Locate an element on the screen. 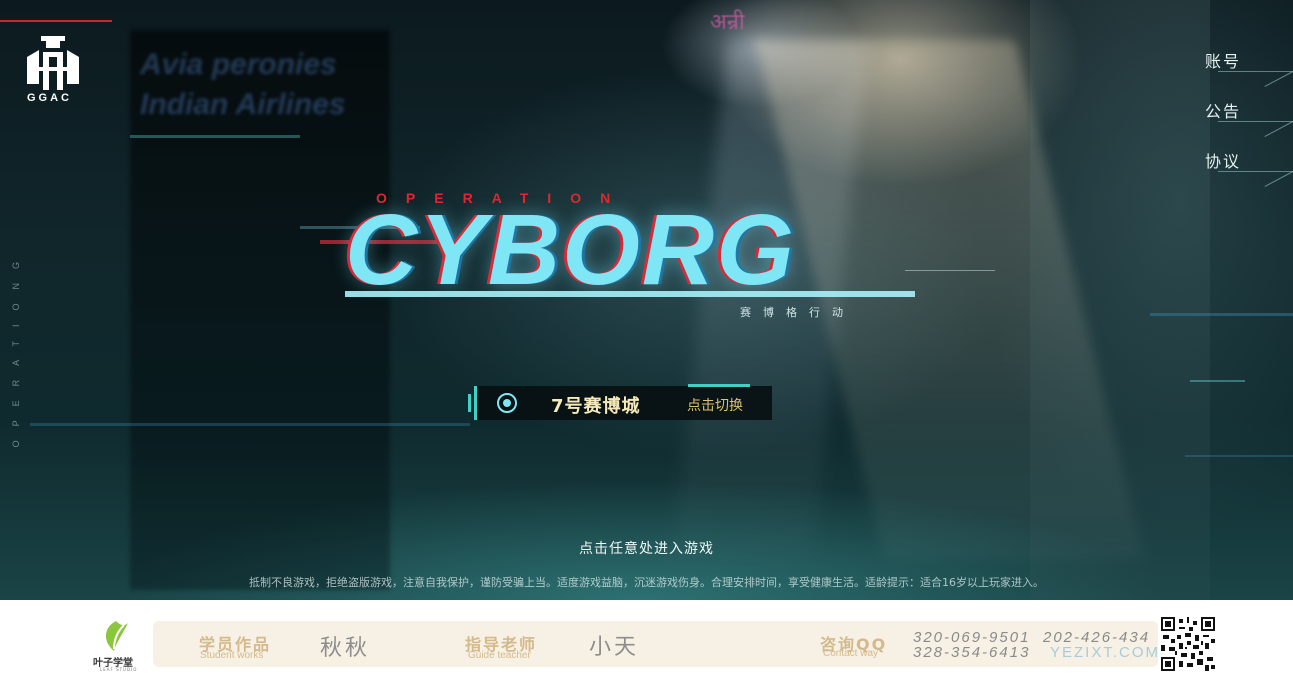 The height and width of the screenshot is (683, 1293). server-name: 7号赛博城 is located at coordinates (596, 406).